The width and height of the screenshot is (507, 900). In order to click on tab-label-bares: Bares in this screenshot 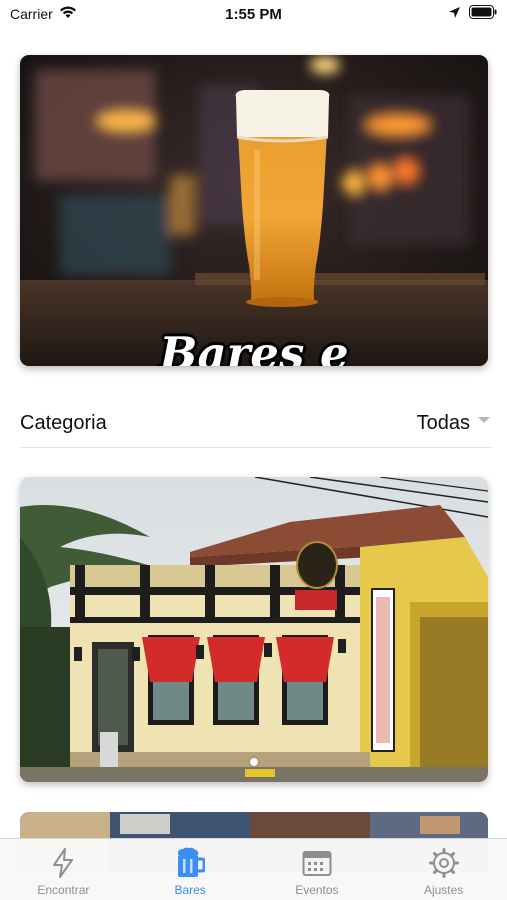, I will do `click(190, 890)`.